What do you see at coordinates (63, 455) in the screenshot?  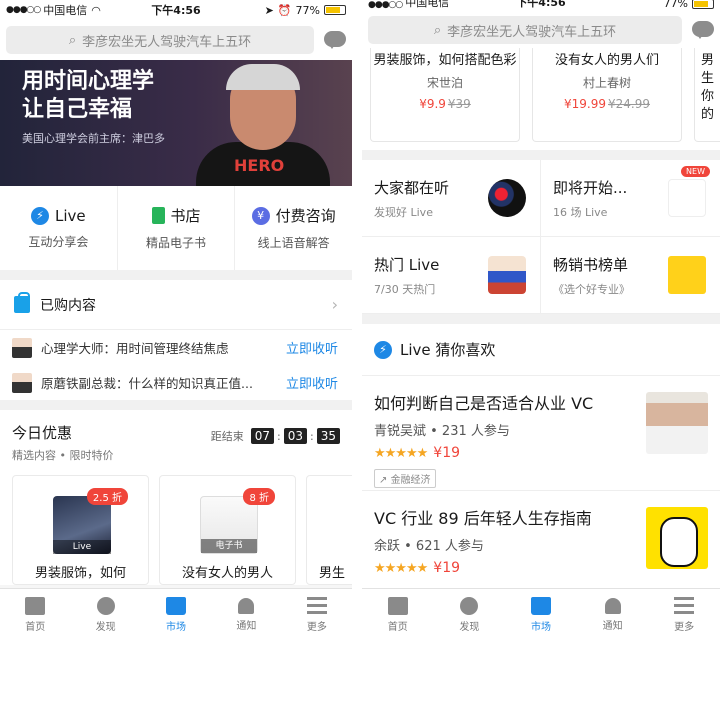 I see `deals-subtitle: 精选内容 • 限时特价` at bounding box center [63, 455].